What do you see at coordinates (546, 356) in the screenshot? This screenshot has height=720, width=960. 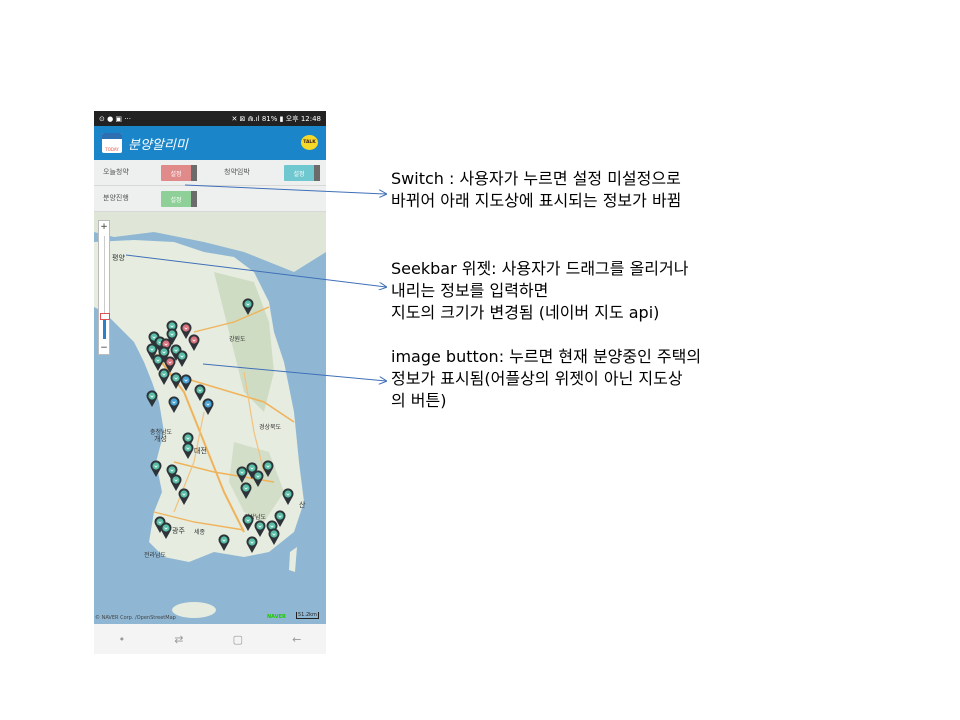 I see `annotation-line: image button: 누르면 현재 분양중인 주택의` at bounding box center [546, 356].